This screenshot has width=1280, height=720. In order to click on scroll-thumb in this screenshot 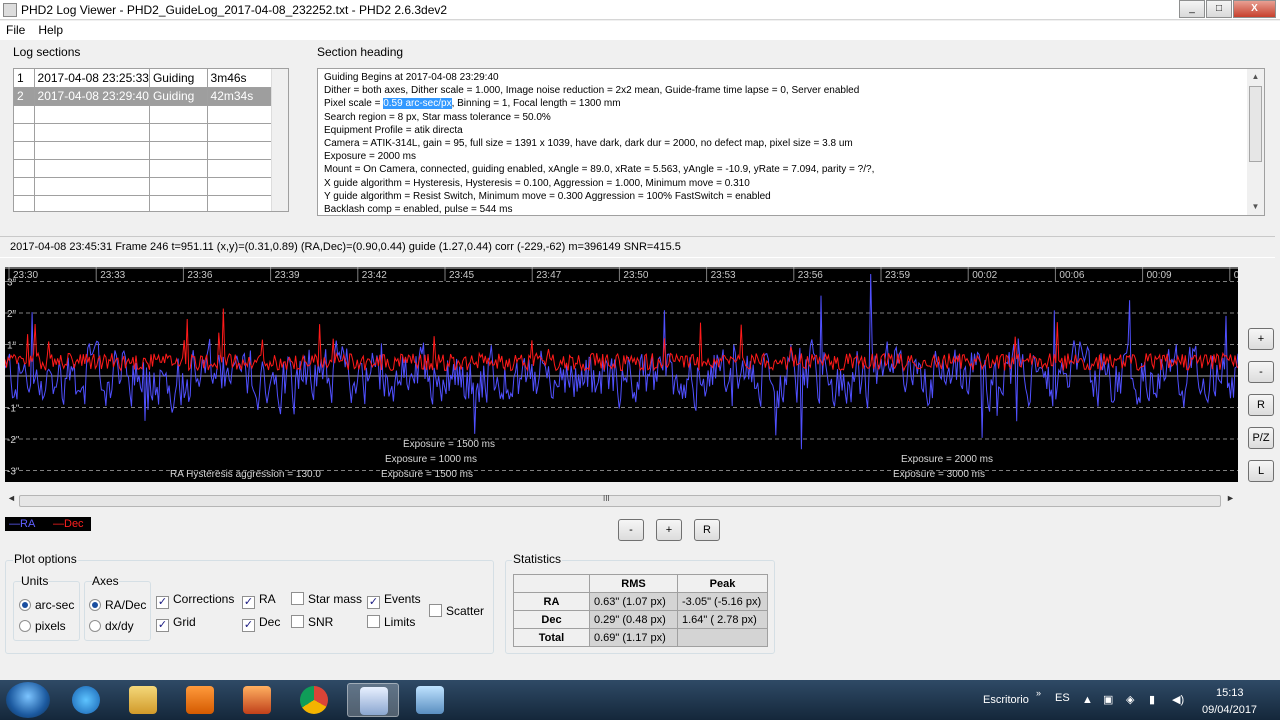, I will do `click(1255, 124)`.